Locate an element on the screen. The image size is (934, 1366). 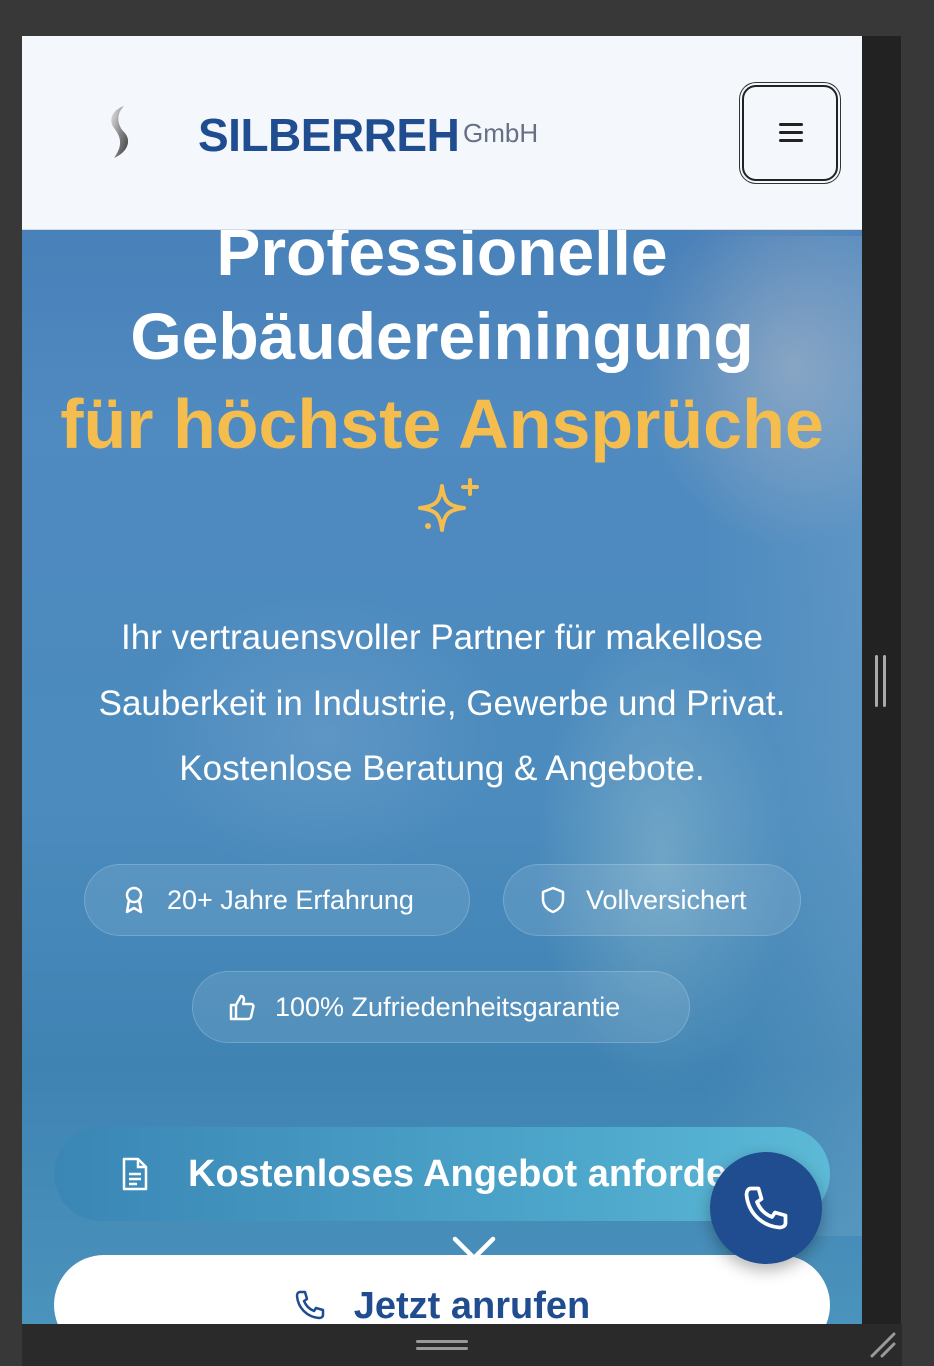
hero-title-line-3: für höchste Ansprüche is located at coordinates (442, 424).